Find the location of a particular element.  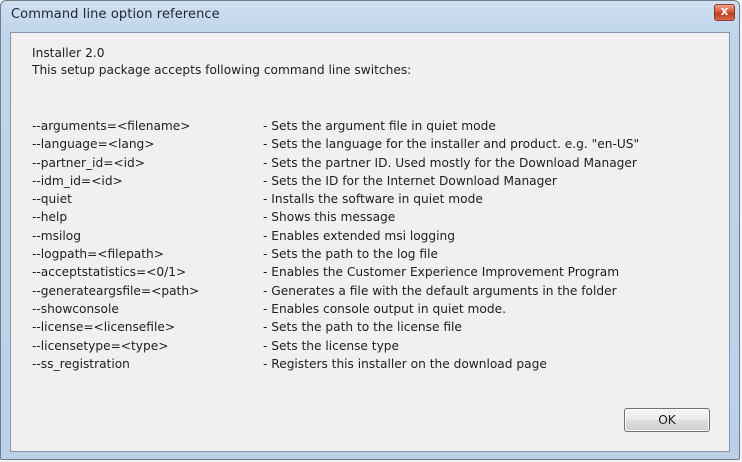

switch-name: --logpath=<filepath> is located at coordinates (98, 254).